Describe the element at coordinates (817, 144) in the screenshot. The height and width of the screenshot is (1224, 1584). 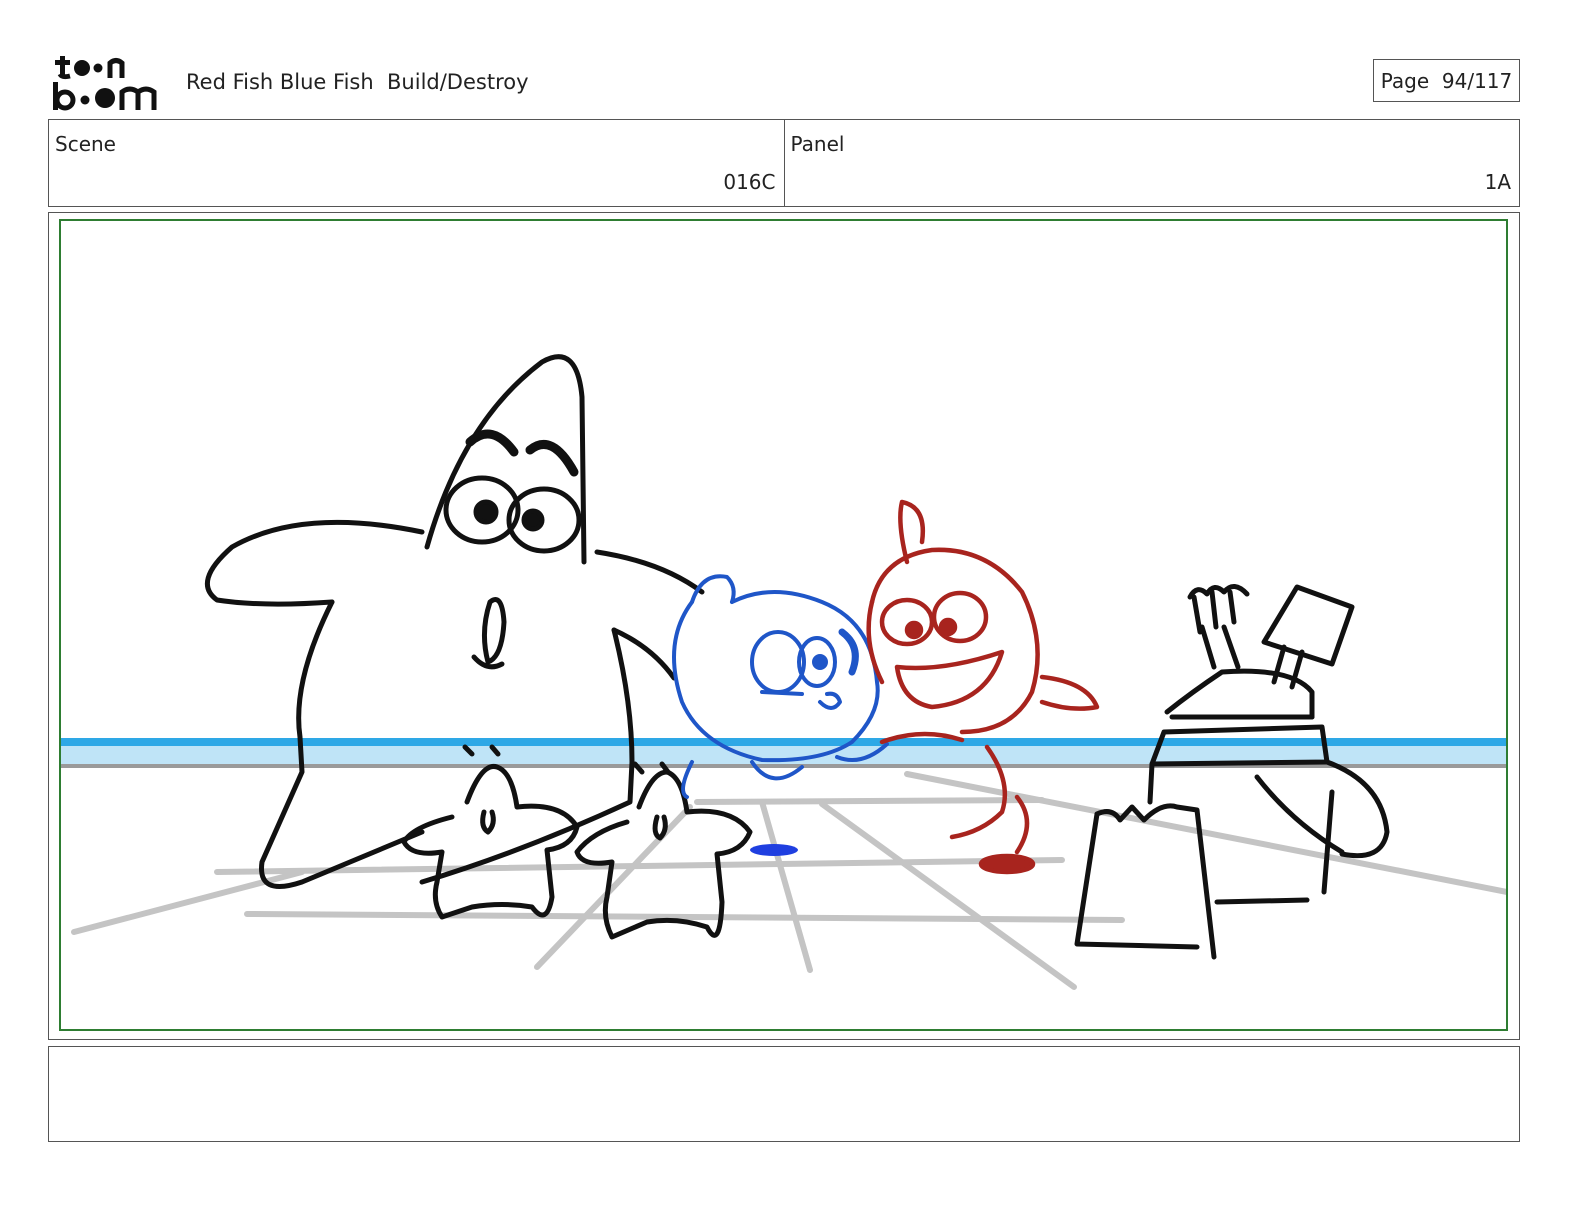
I see `panel-label: Panel` at that location.